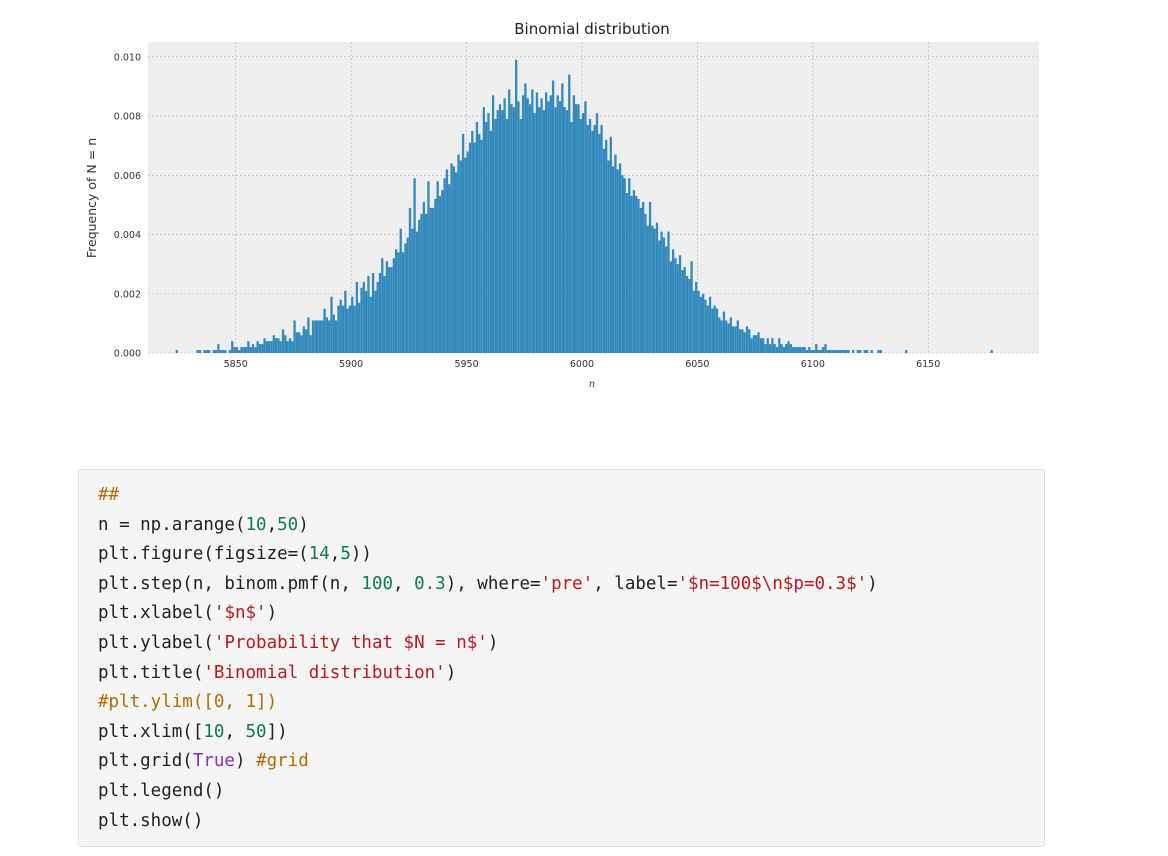  Describe the element at coordinates (161, 791) in the screenshot. I see `code-token: plt.legend()` at that location.